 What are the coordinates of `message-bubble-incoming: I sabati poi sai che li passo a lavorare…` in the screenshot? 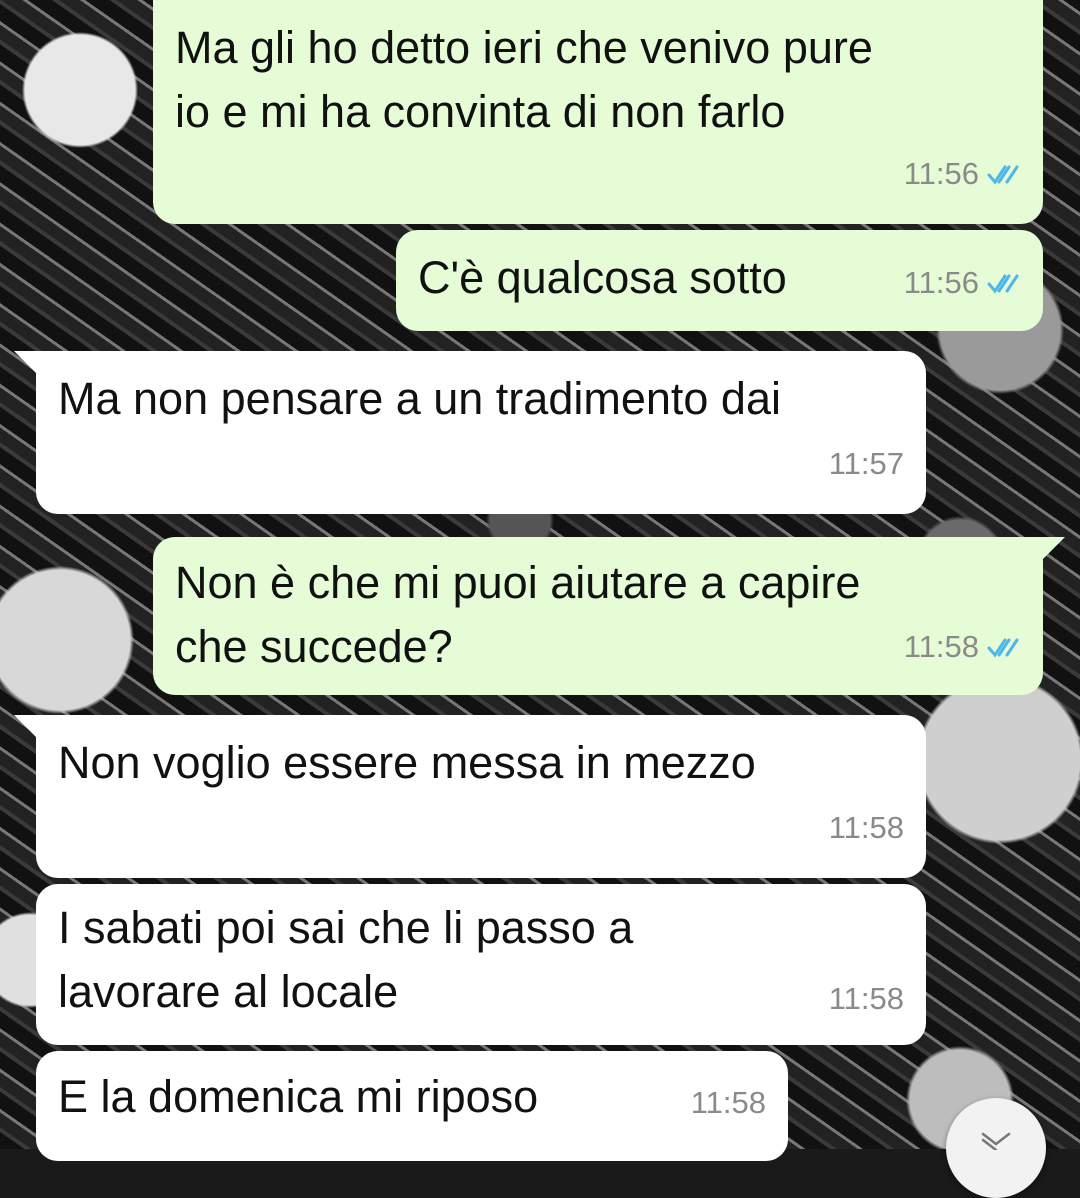 It's located at (481, 964).